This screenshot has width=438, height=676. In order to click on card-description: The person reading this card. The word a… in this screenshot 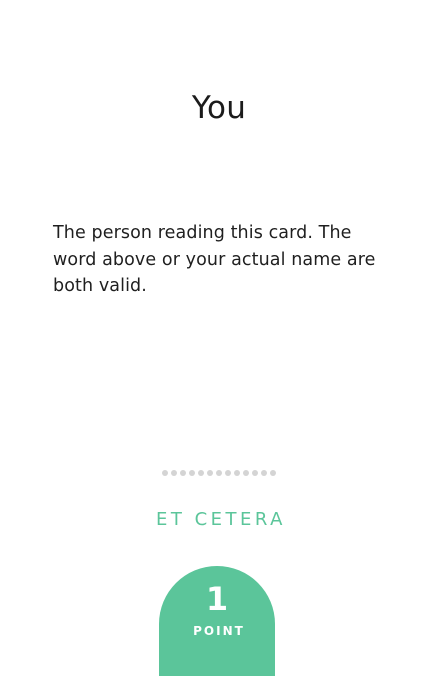, I will do `click(214, 259)`.